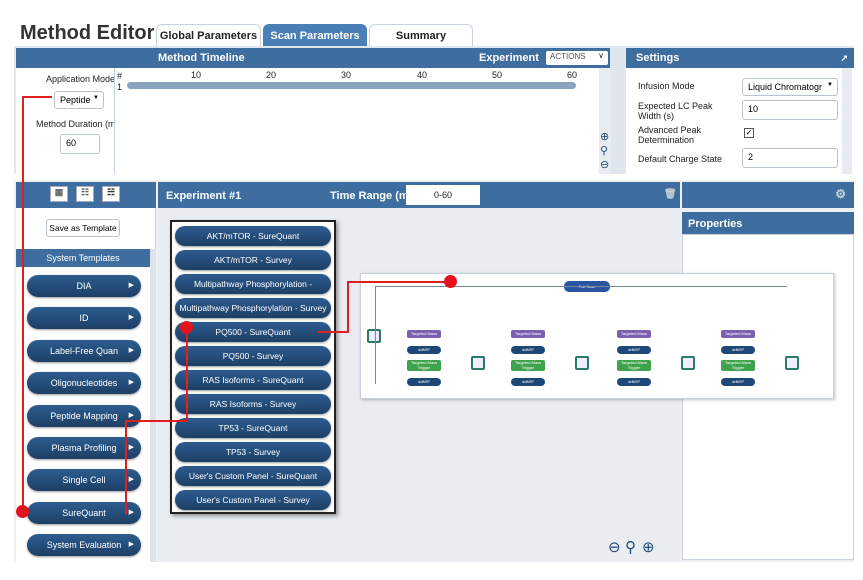  Describe the element at coordinates (253, 236) in the screenshot. I see `template-item: AKT/mTOR - SureQuant` at that location.